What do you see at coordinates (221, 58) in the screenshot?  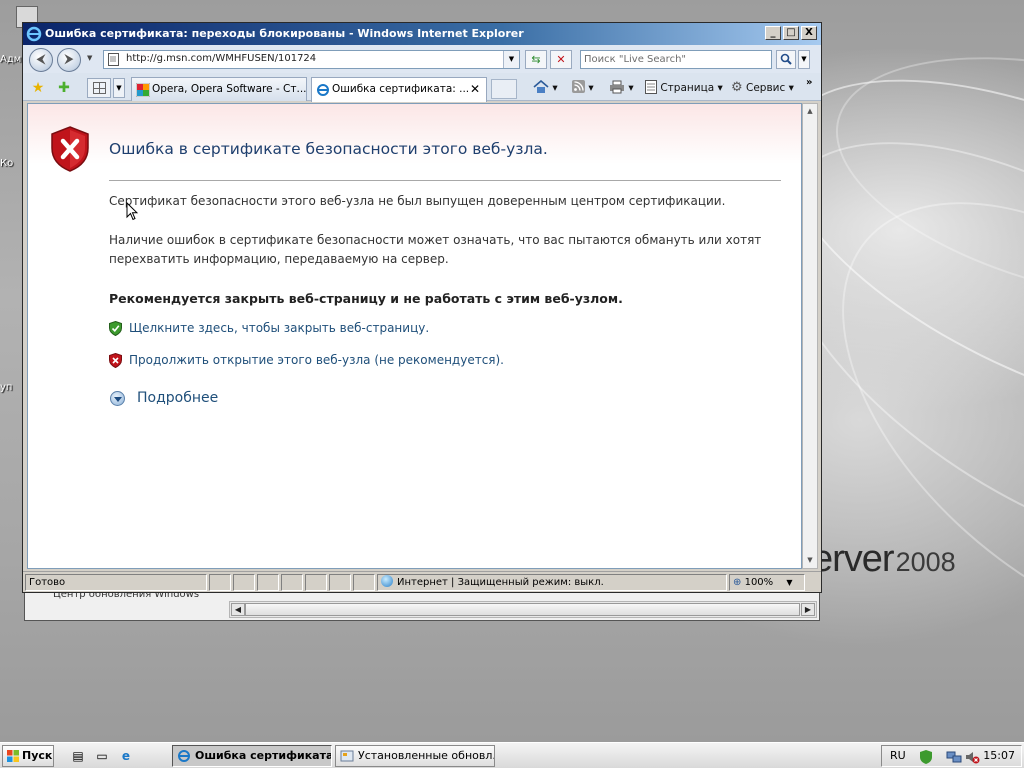 I see `url-text: http://g.msn.com/WMHFUSEN/101724` at bounding box center [221, 58].